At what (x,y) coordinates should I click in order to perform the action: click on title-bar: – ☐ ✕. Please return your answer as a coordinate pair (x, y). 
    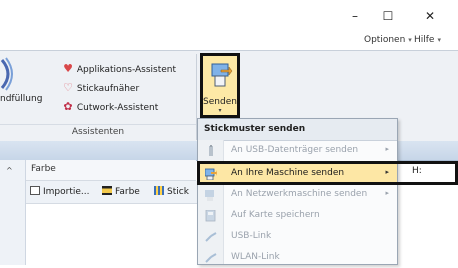
    Looking at the image, I should click on (229, 16).